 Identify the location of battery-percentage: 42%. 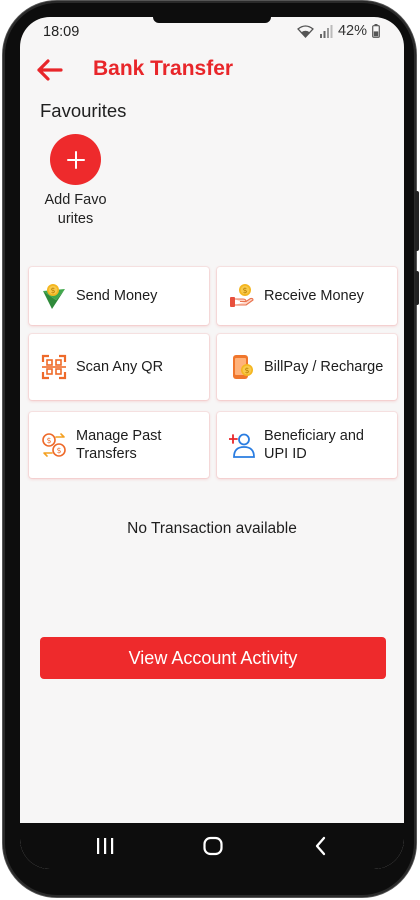
(352, 31).